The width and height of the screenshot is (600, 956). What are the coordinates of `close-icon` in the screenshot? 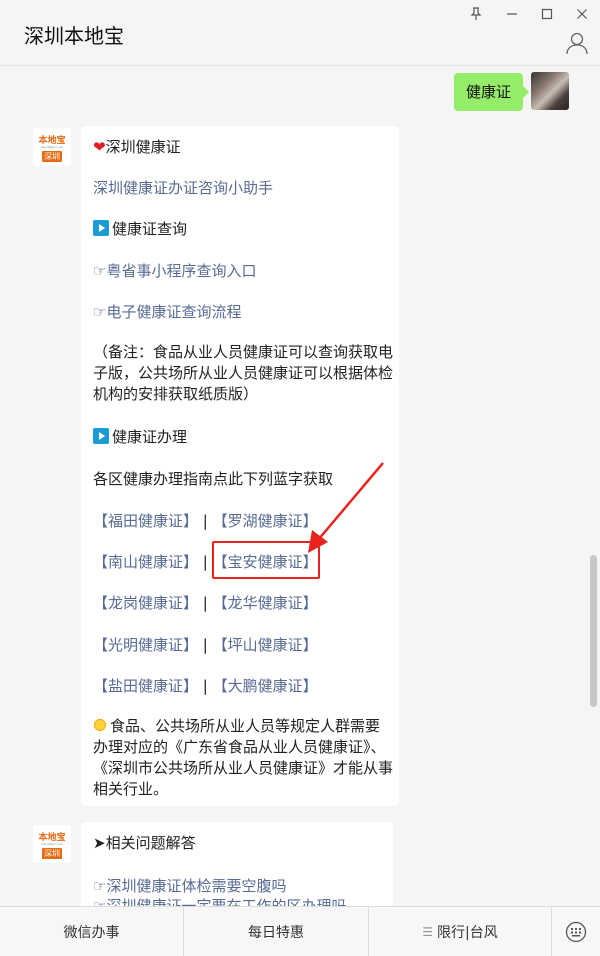 It's located at (582, 14).